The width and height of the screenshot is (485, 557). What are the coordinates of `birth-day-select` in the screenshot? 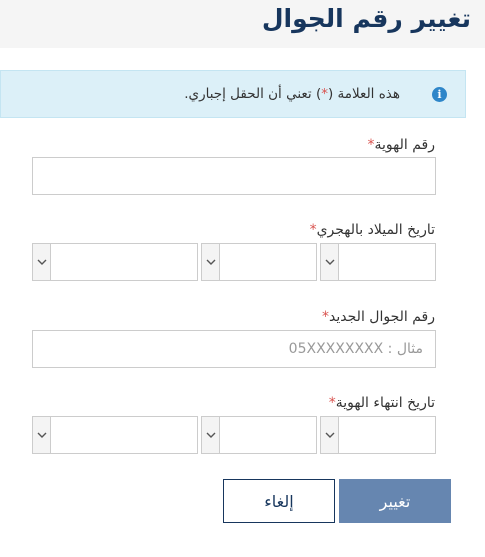 It's located at (378, 262).